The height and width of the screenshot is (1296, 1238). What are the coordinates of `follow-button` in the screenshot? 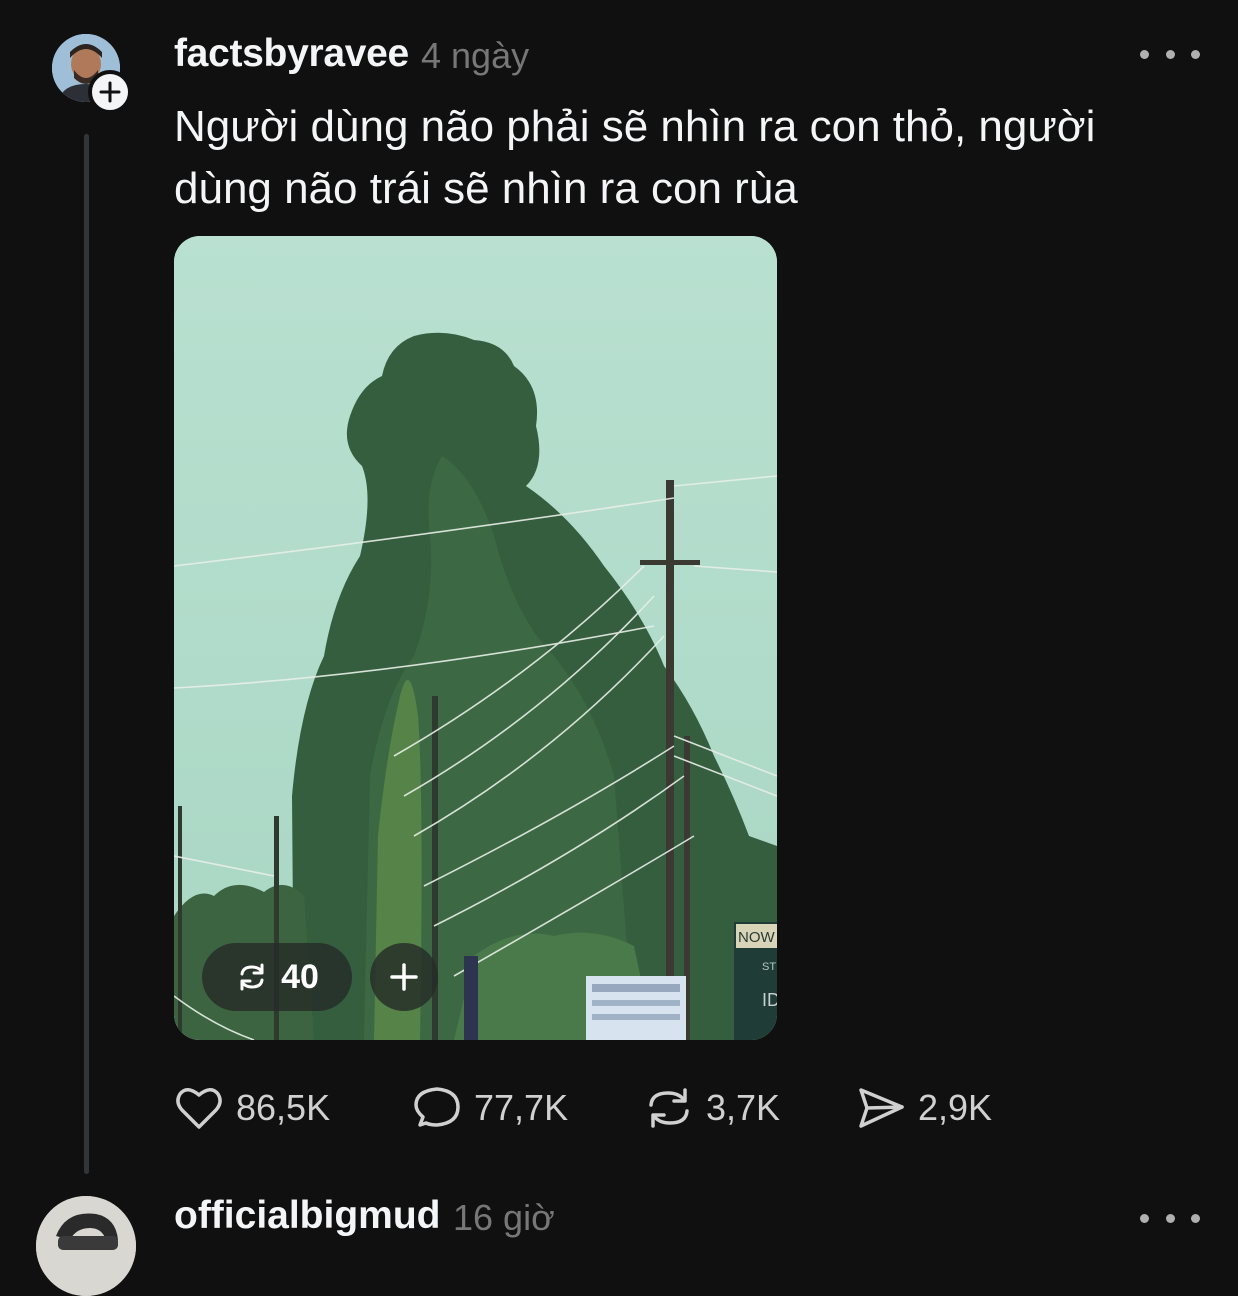 It's located at (110, 92).